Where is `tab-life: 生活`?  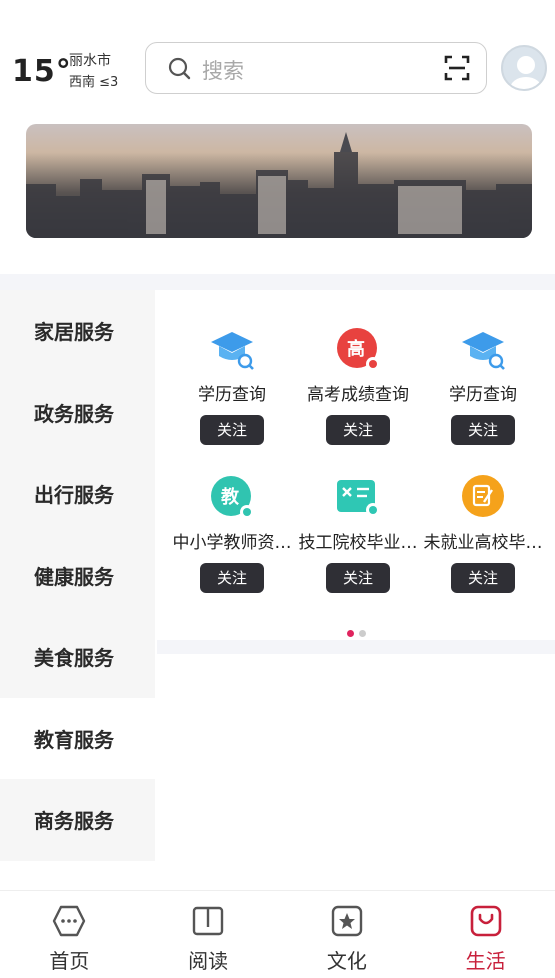
tab-life: 生活 is located at coordinates (485, 934).